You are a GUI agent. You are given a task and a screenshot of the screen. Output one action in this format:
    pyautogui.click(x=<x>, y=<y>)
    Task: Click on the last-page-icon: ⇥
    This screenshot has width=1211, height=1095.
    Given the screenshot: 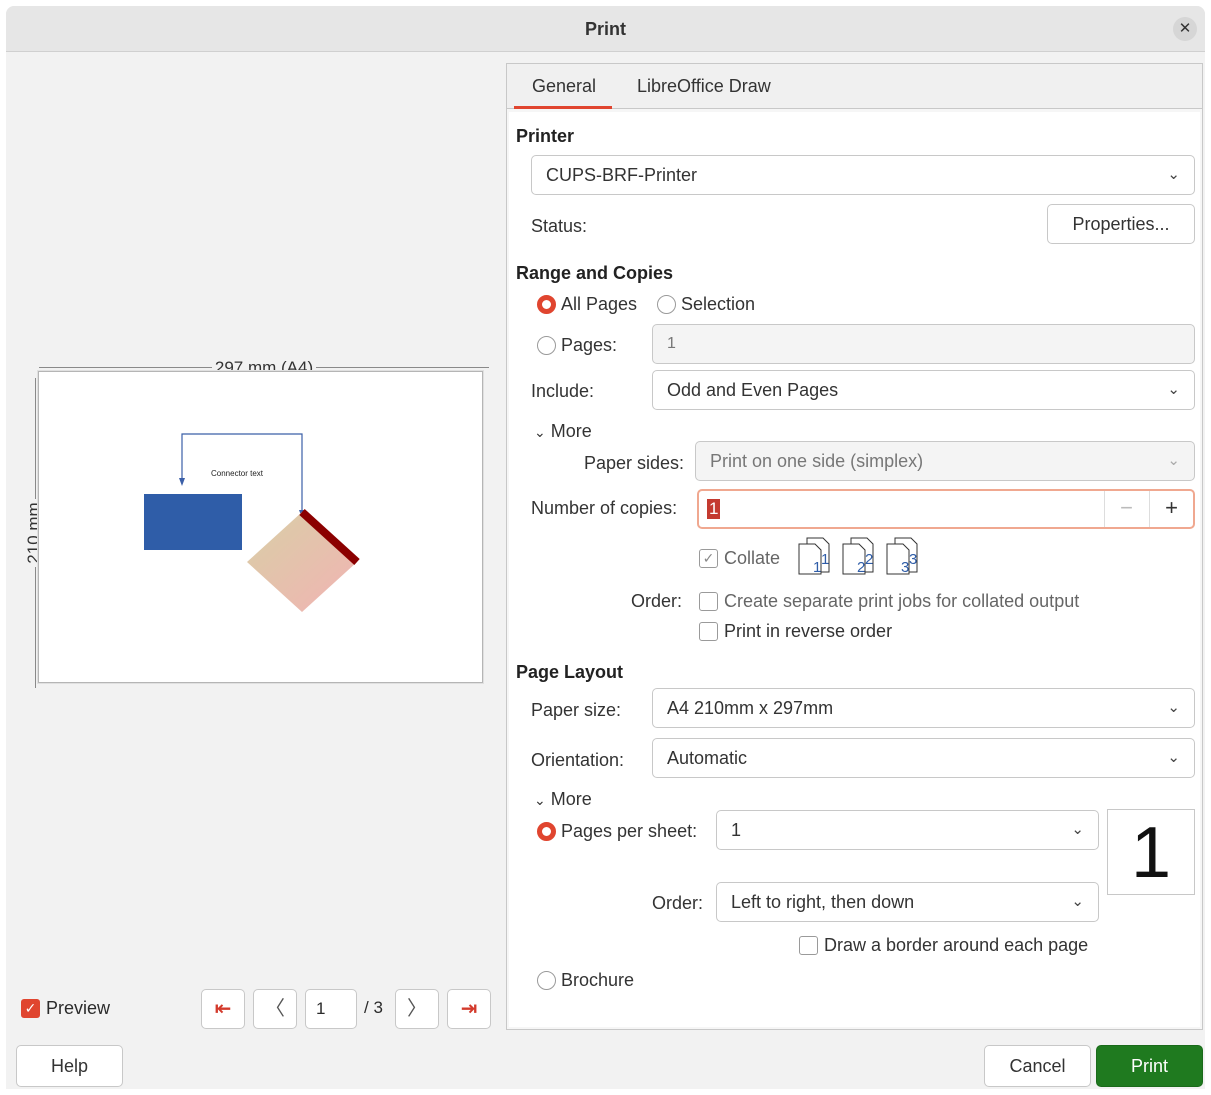 What is the action you would take?
    pyautogui.click(x=469, y=1009)
    